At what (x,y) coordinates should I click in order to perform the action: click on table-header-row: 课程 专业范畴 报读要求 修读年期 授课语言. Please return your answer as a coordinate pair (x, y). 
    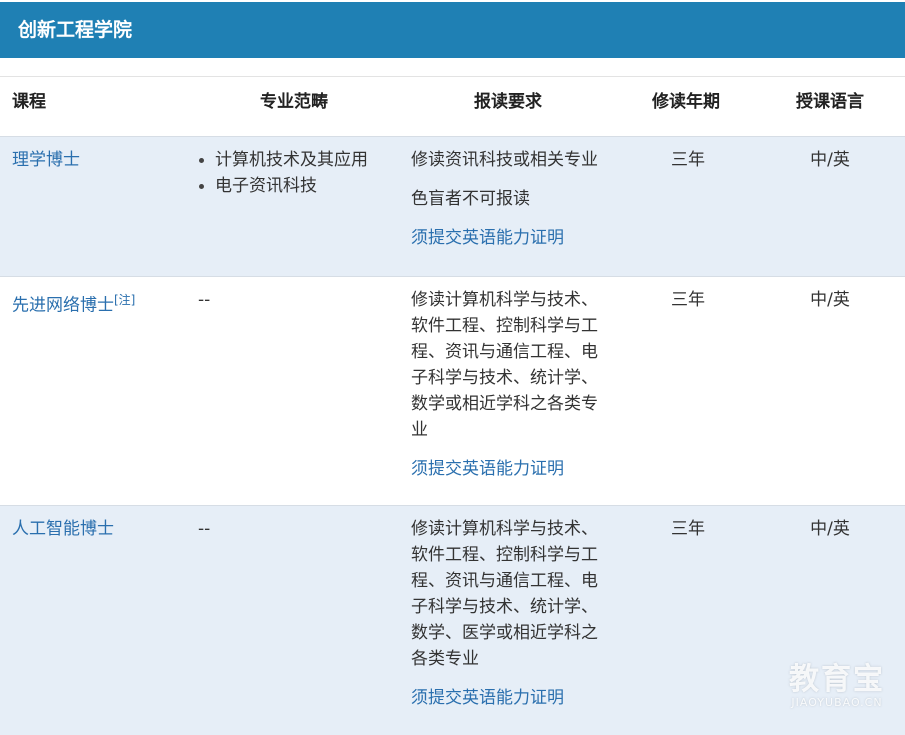
    Looking at the image, I should click on (452, 106).